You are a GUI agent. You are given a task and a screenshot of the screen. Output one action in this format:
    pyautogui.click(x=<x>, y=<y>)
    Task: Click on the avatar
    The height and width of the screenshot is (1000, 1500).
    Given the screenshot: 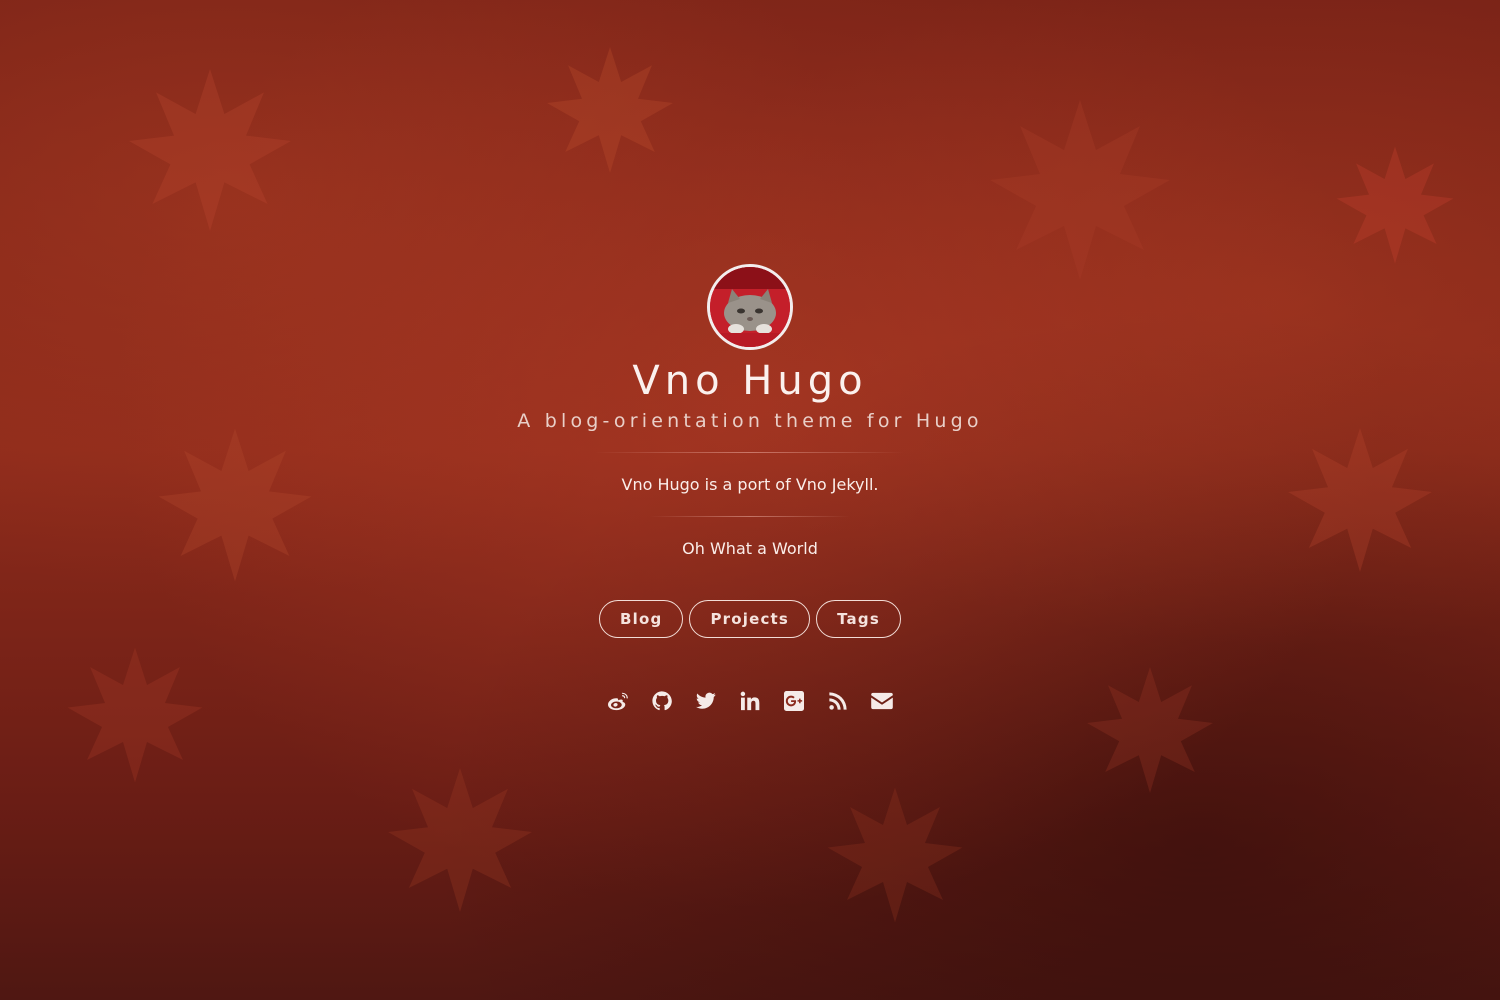 What is the action you would take?
    pyautogui.click(x=750, y=307)
    